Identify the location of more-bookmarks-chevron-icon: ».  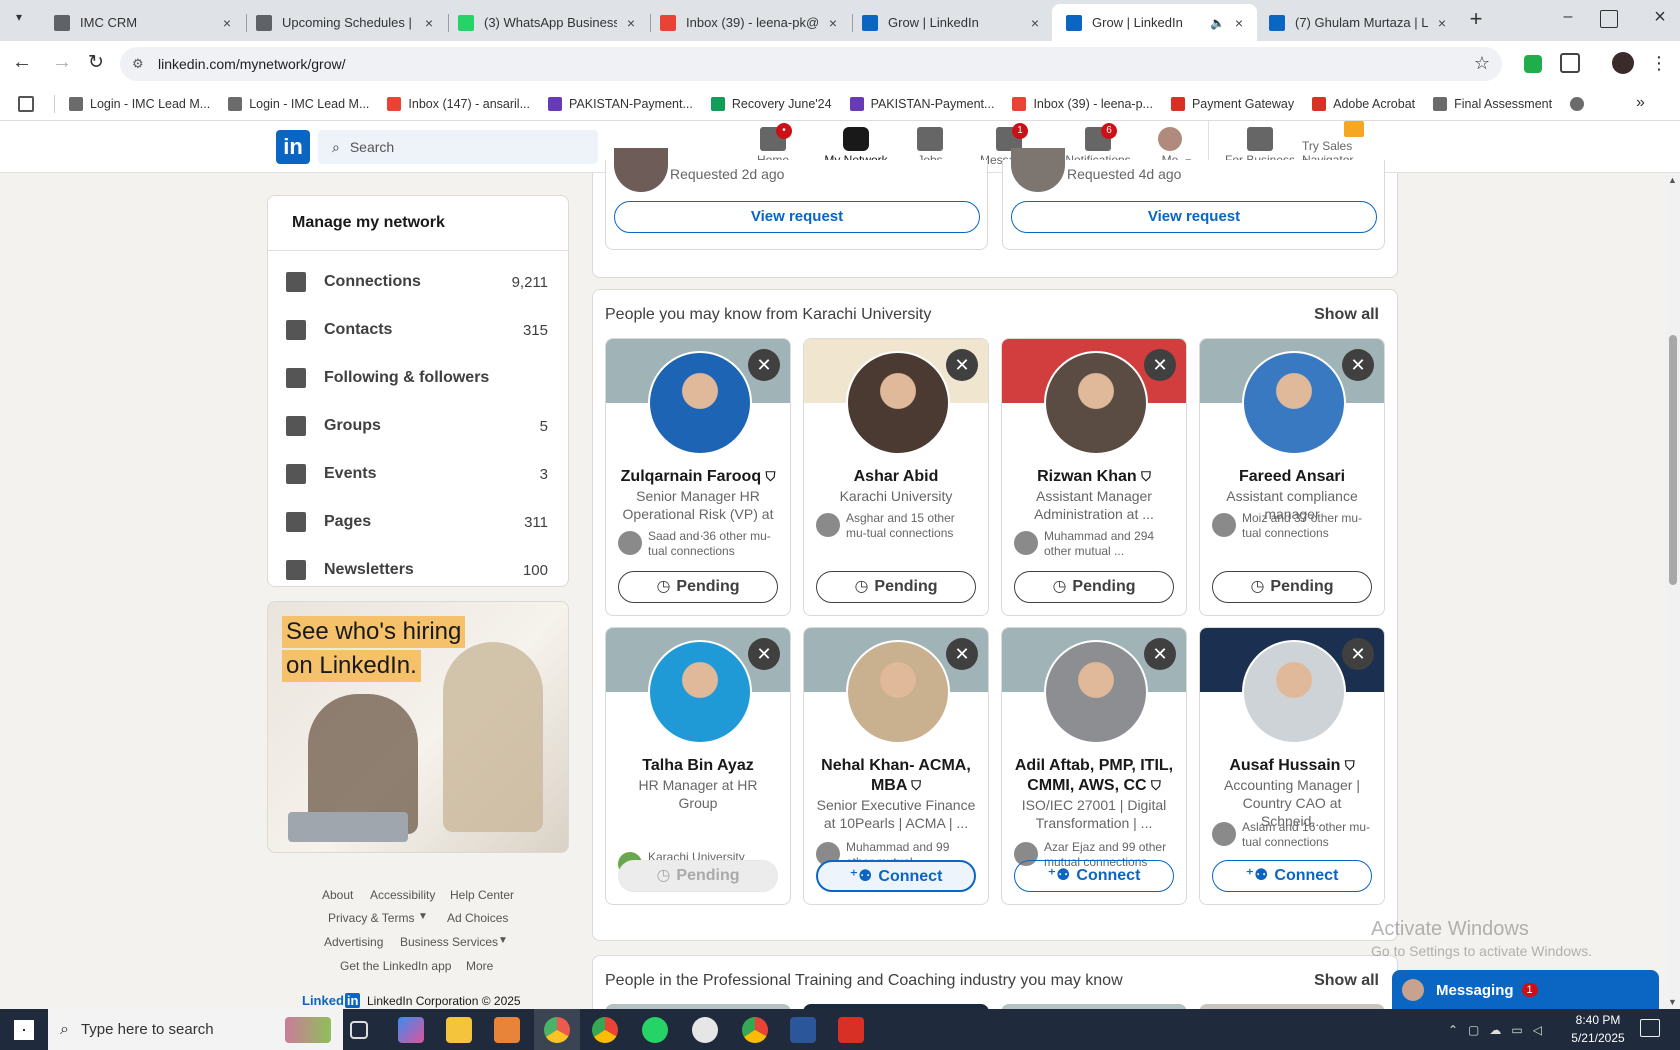
(1640, 103).